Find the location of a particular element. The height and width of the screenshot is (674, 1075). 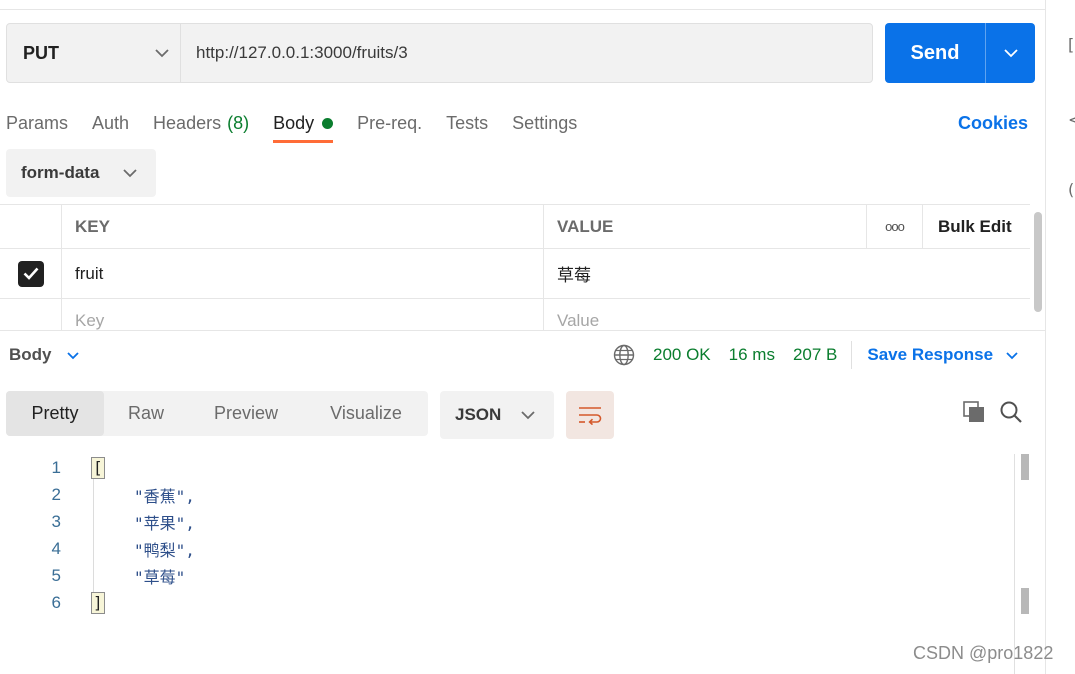

body-active-dot is located at coordinates (328, 123).